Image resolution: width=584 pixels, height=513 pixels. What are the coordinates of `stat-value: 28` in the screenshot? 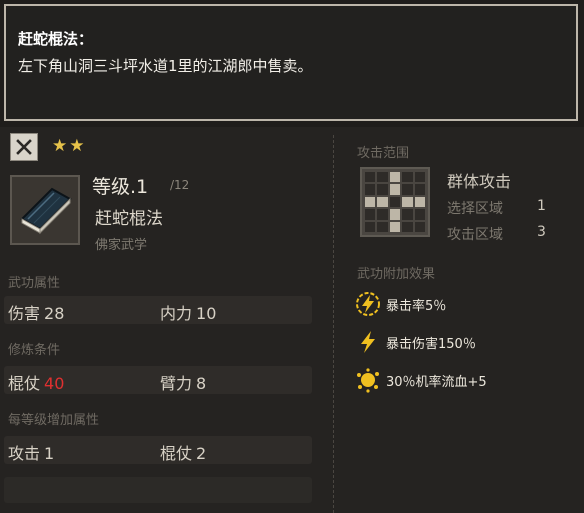 It's located at (54, 313).